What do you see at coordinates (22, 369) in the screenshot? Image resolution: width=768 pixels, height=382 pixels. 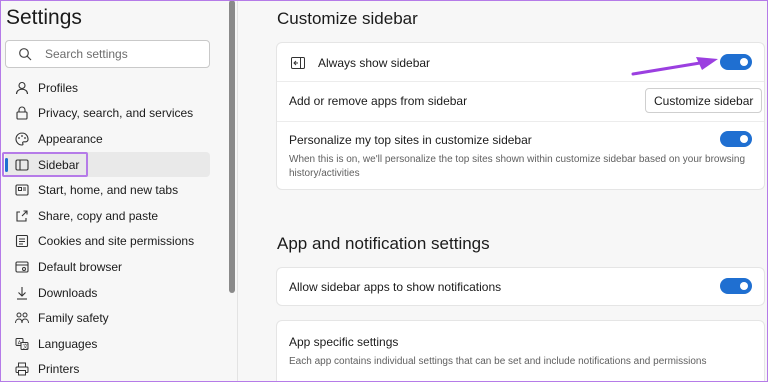 I see `printer-icon` at bounding box center [22, 369].